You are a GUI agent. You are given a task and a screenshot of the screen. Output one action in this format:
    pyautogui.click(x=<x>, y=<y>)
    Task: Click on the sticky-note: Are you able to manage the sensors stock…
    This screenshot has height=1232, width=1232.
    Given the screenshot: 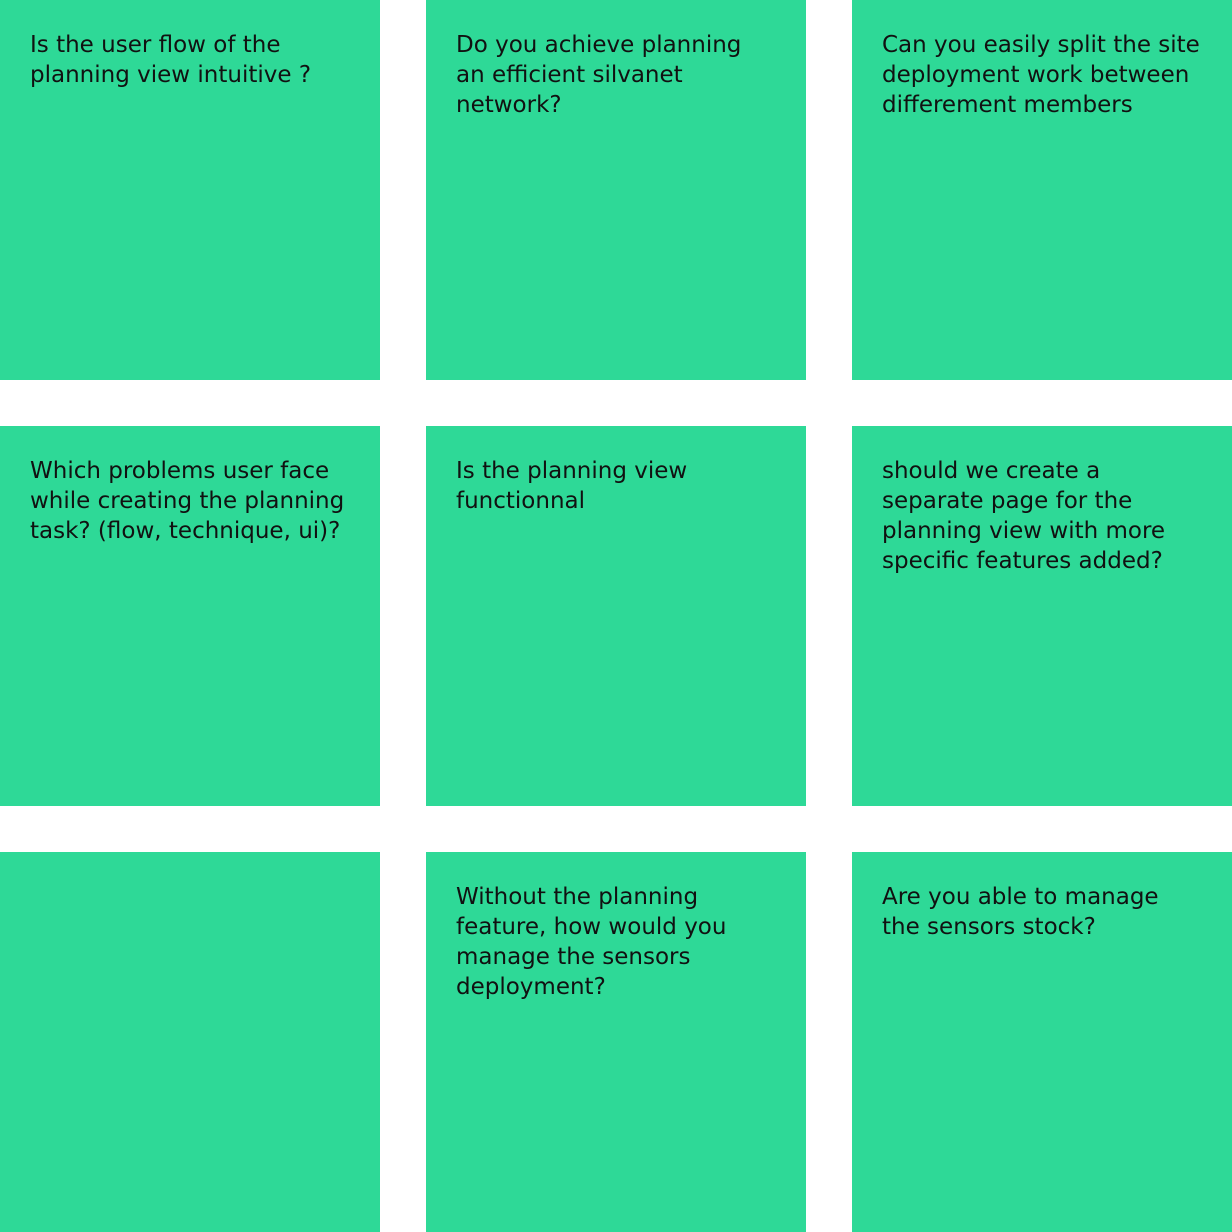 What is the action you would take?
    pyautogui.click(x=1042, y=1042)
    